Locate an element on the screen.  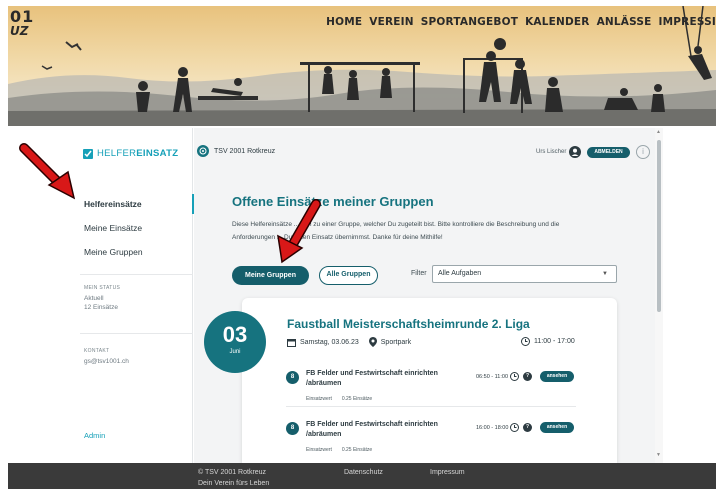
filter-select: Alle Aufgaben ▼ is located at coordinates (524, 274).